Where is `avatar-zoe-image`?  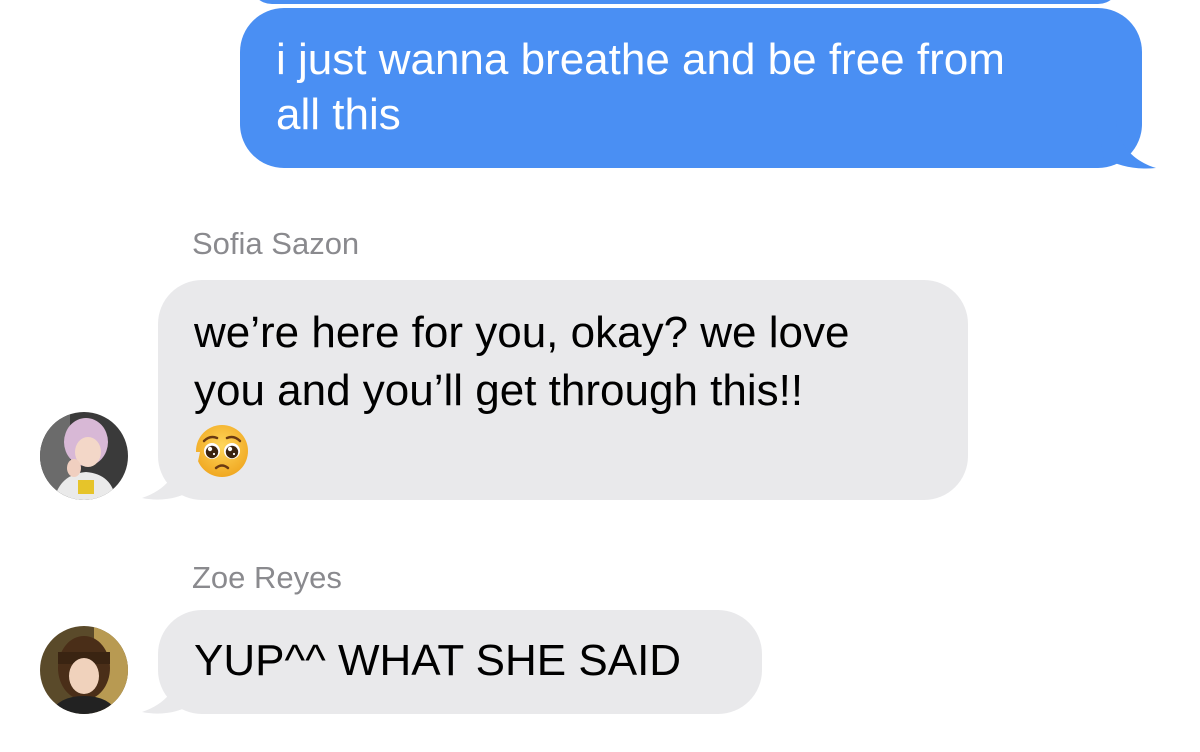 avatar-zoe-image is located at coordinates (84, 670).